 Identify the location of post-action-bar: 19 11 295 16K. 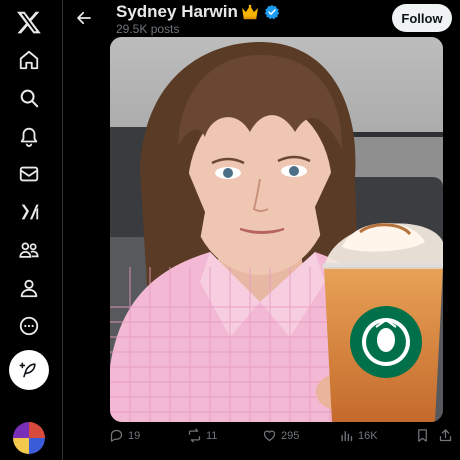
(261, 438).